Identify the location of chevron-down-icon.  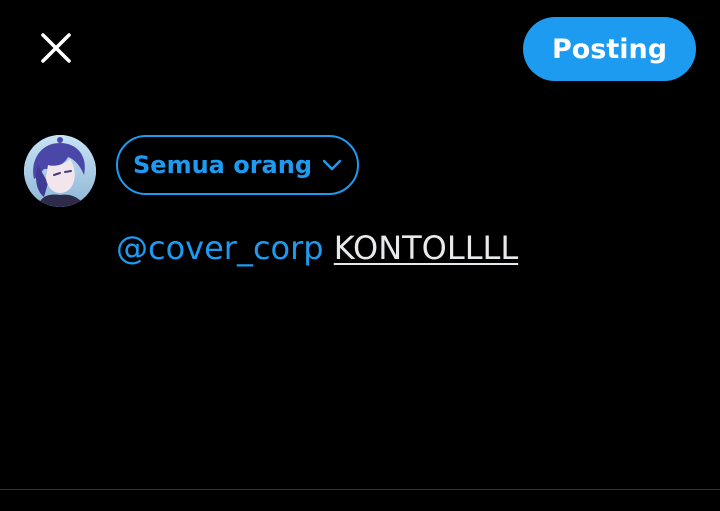
(332, 165).